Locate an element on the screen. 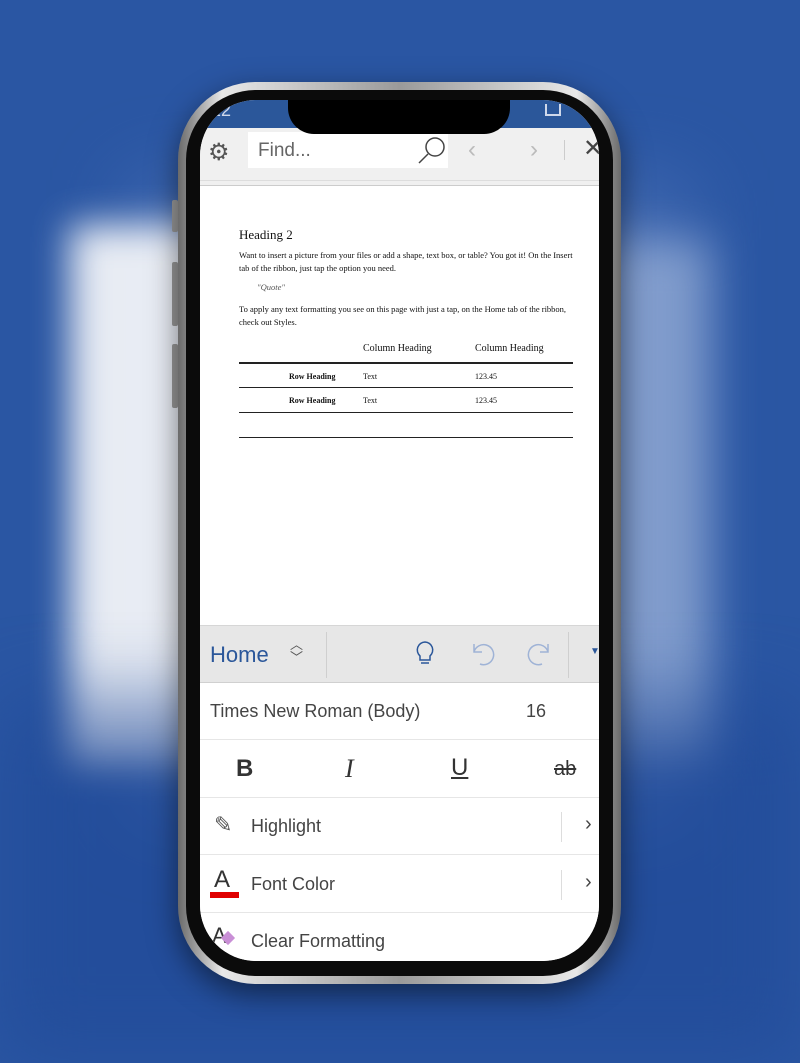  chevron-up-down-icon: ︿ ﹀ is located at coordinates (296, 651).